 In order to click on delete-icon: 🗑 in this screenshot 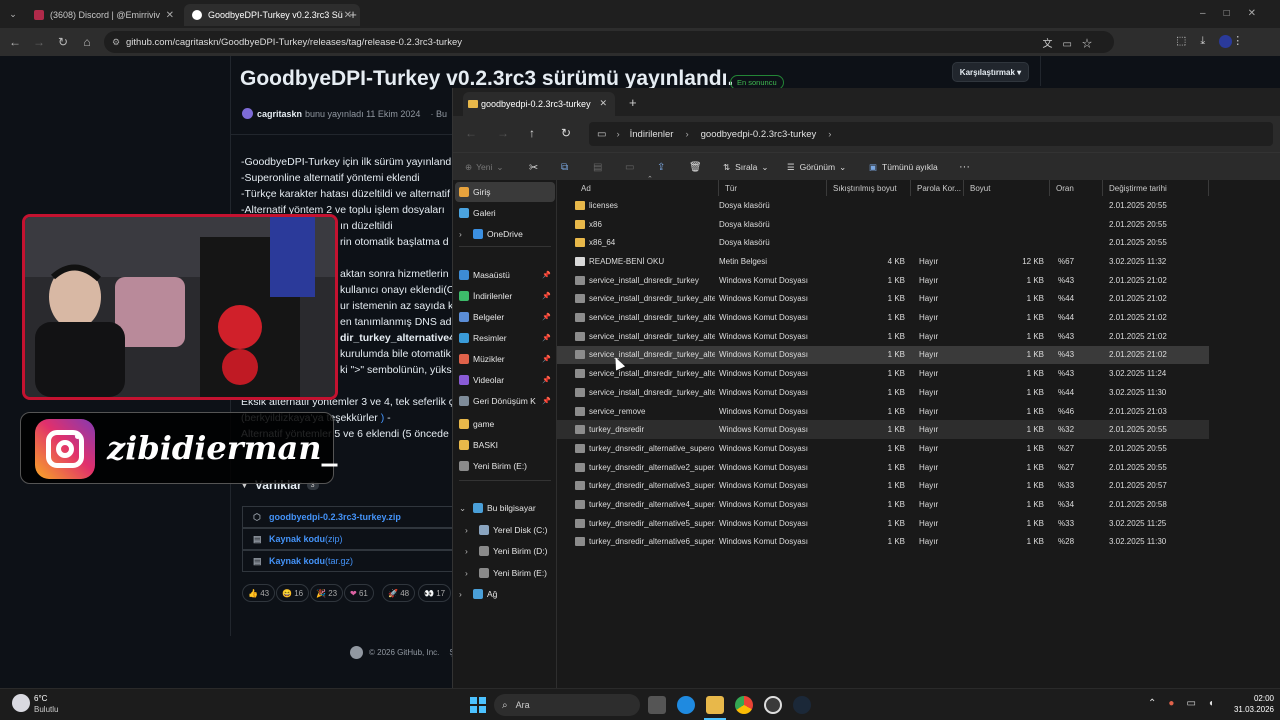, I will do `click(695, 167)`.